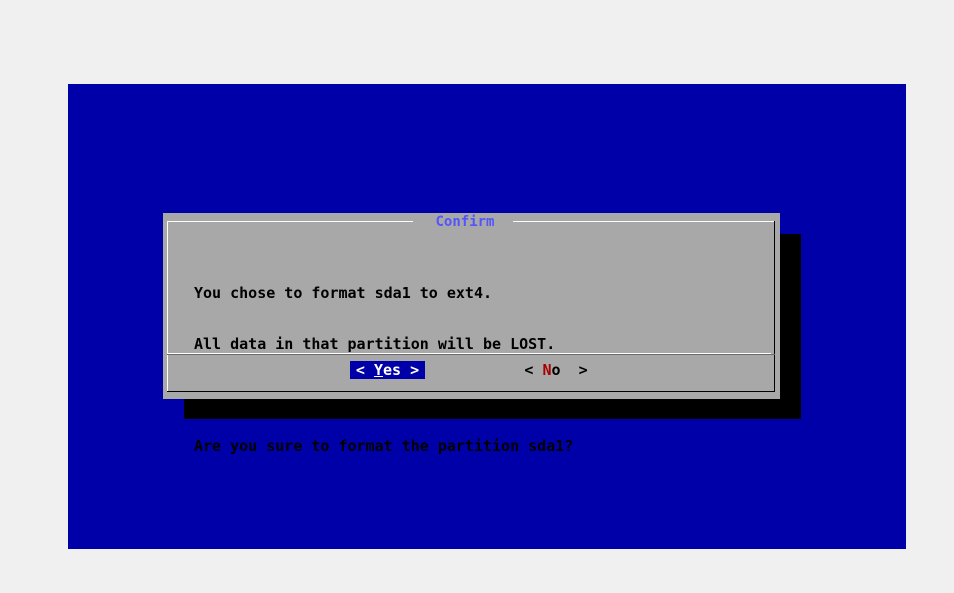  I want to click on yes-label-rest: es, so click(392, 370).